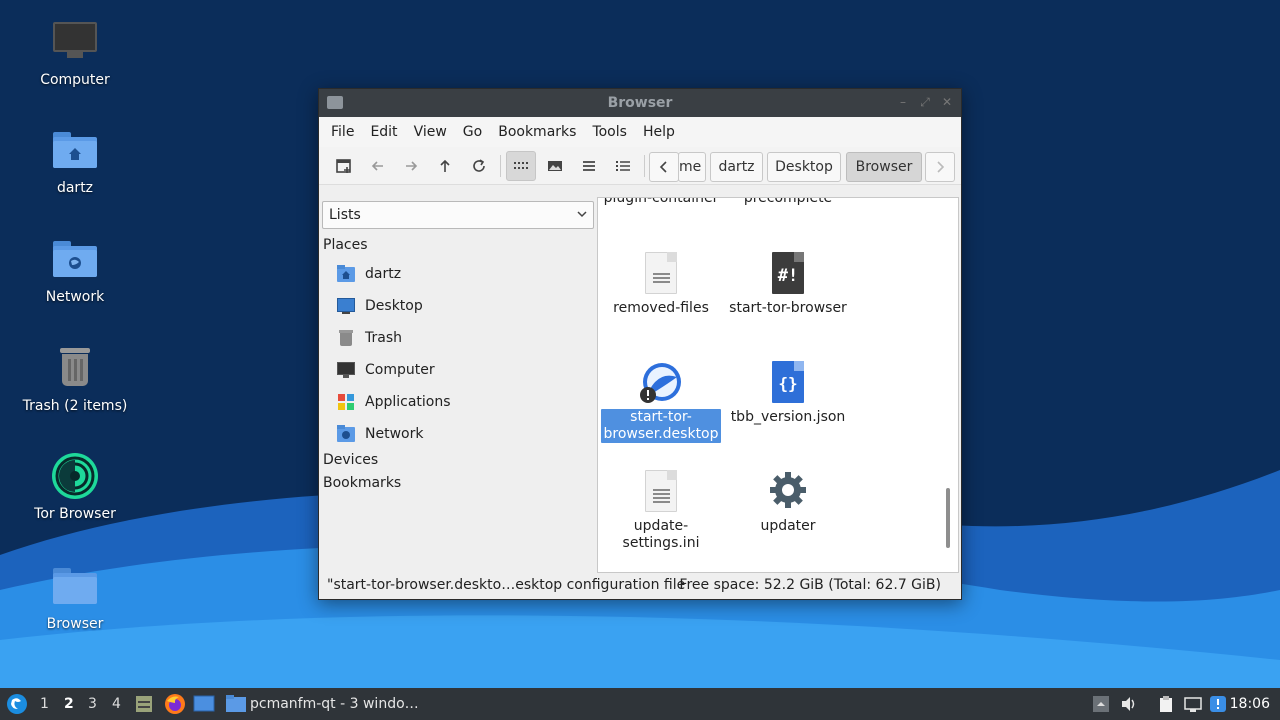 The height and width of the screenshot is (720, 1280). Describe the element at coordinates (537, 132) in the screenshot. I see `menu-bookmarks: Bookmarks` at that location.